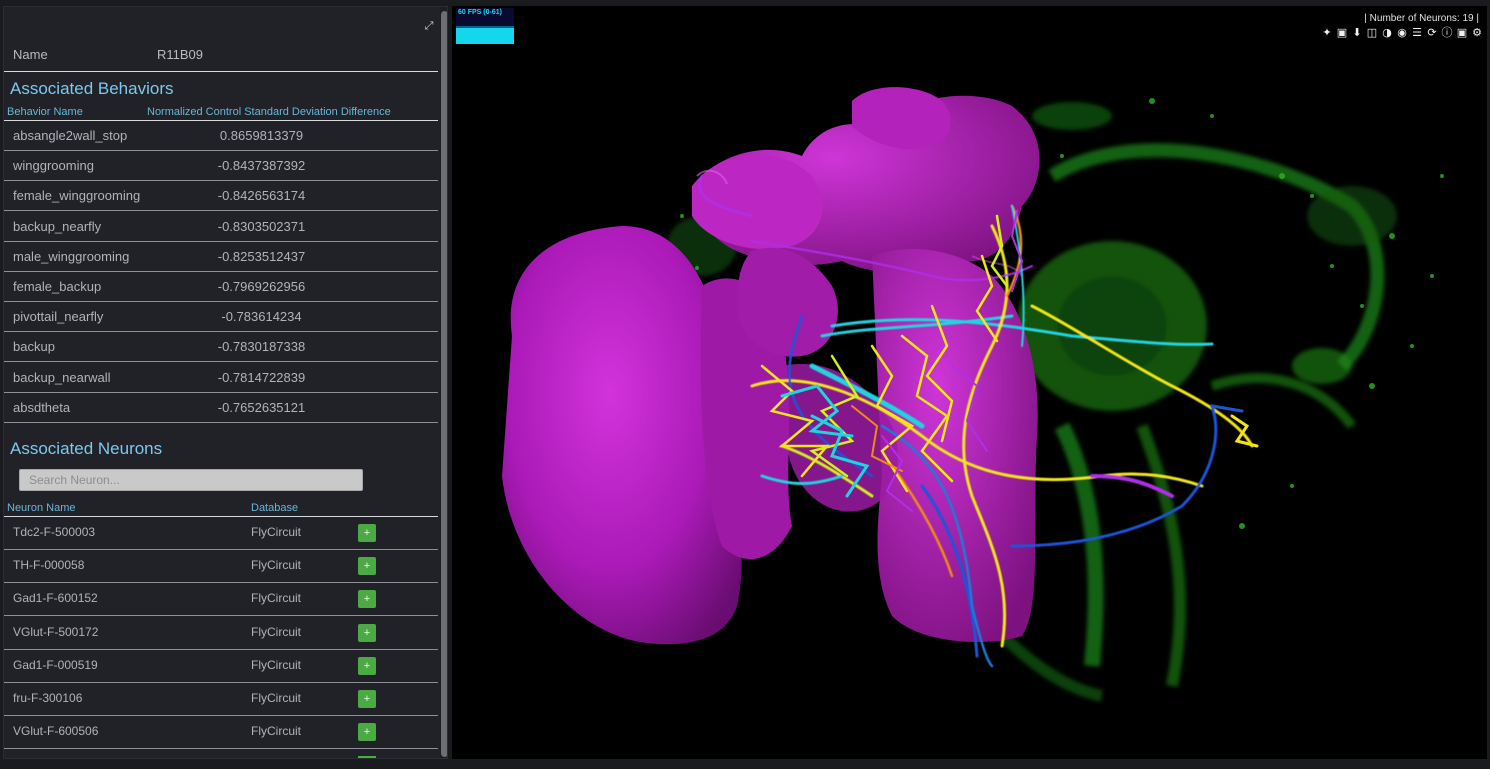 The height and width of the screenshot is (769, 1490). I want to click on info-icon: ⓘ, so click(1447, 33).